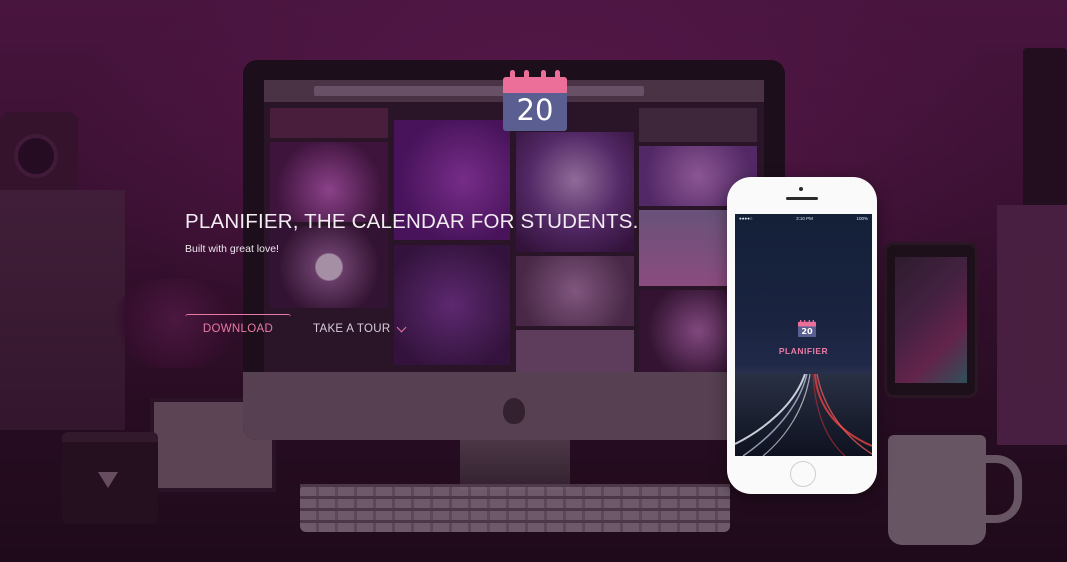  I want to click on download-button: DOWNLOAD, so click(238, 328).